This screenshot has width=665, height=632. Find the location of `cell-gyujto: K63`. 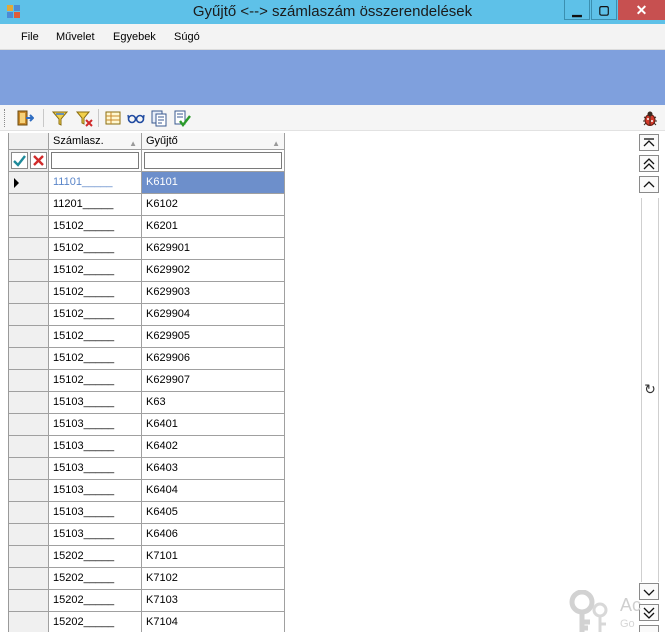

cell-gyujto: K63 is located at coordinates (213, 403).